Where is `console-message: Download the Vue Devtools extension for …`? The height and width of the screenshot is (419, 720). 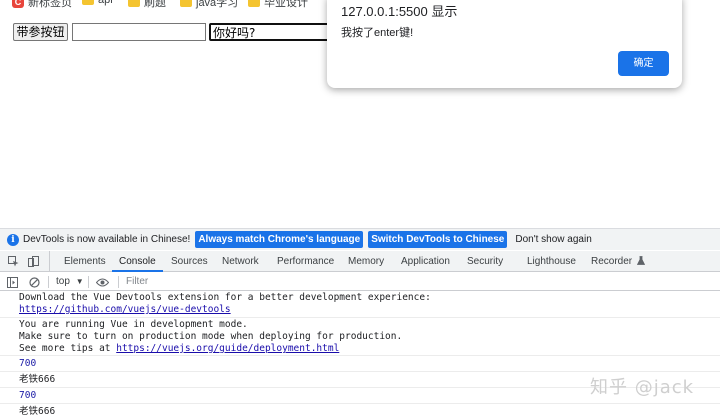 console-message: Download the Vue Devtools extension for … is located at coordinates (225, 297).